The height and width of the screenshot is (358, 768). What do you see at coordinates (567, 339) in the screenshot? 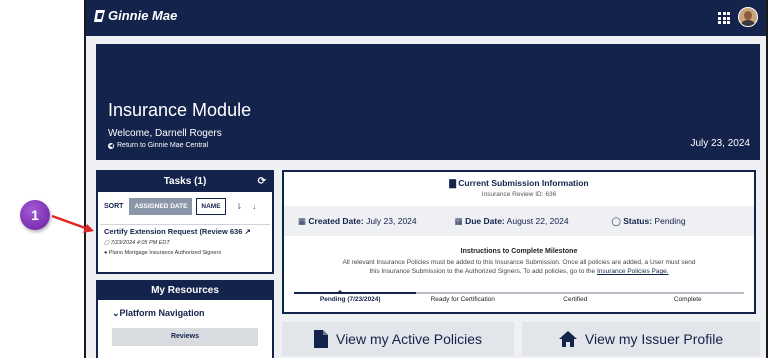
I see `home-icon` at bounding box center [567, 339].